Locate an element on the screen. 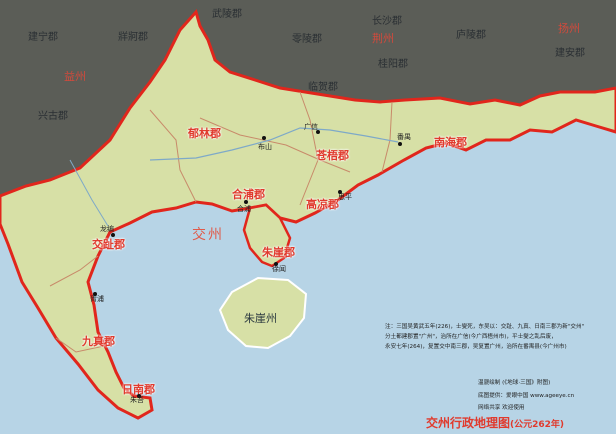 The width and height of the screenshot is (616, 434). commandery-label-jiuzhen: 九真郡 is located at coordinates (98, 341).